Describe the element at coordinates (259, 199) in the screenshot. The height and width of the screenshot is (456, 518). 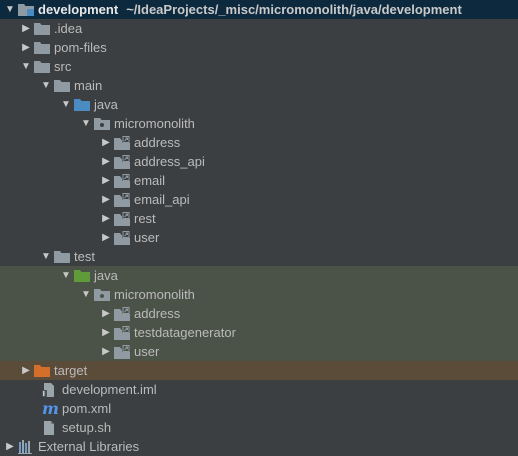
I see `tree-item-main-email-api: ▶ email_api` at that location.